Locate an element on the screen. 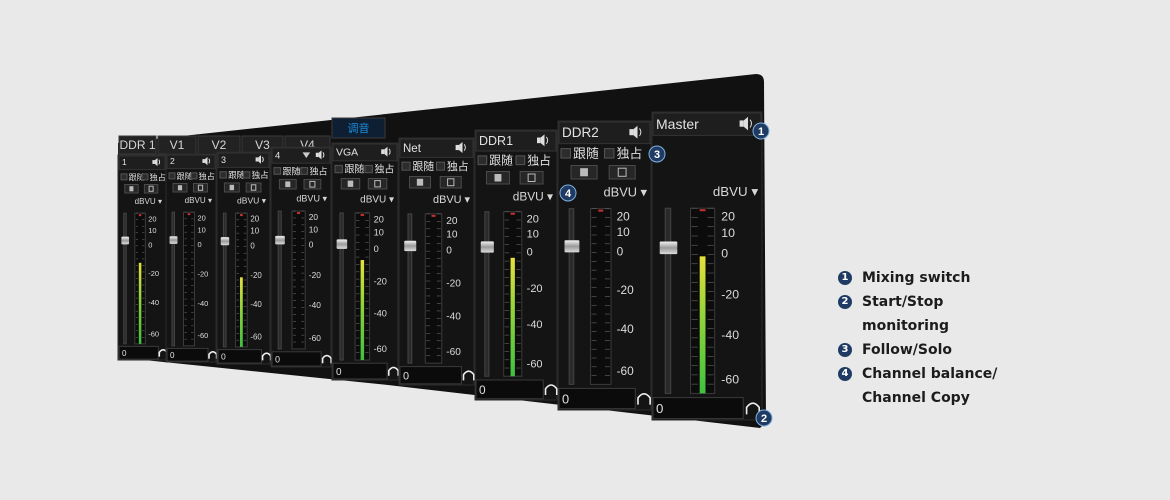 This screenshot has width=1170, height=500. tab-3: V2 is located at coordinates (219, 145).